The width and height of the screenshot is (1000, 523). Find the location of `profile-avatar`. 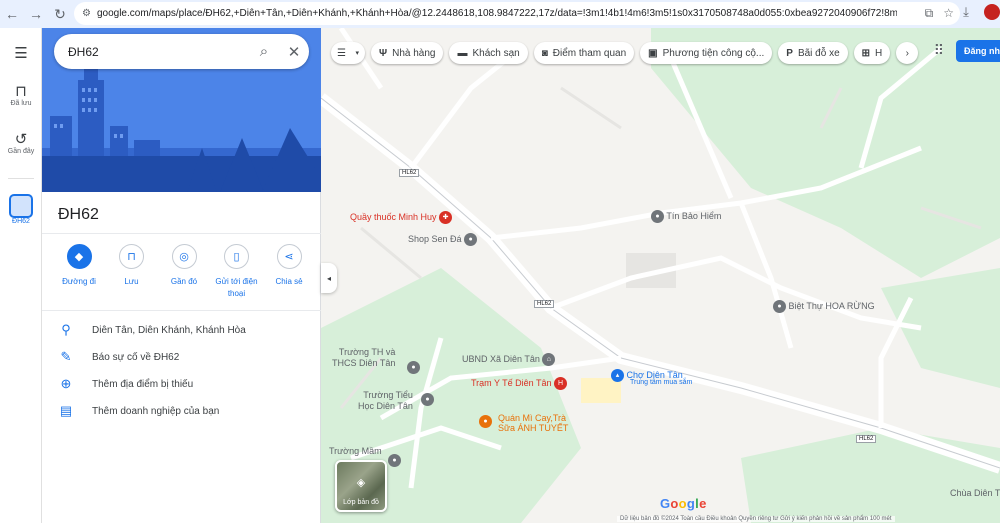

profile-avatar is located at coordinates (992, 12).